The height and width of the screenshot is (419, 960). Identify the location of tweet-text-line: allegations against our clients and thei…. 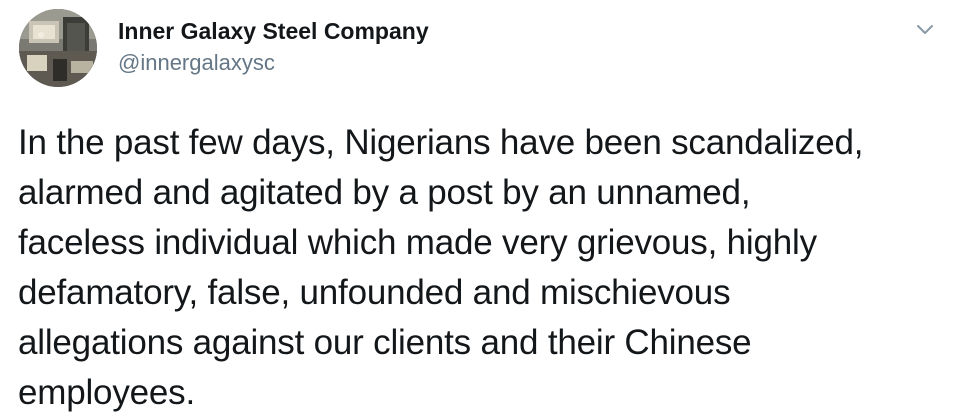
(385, 342).